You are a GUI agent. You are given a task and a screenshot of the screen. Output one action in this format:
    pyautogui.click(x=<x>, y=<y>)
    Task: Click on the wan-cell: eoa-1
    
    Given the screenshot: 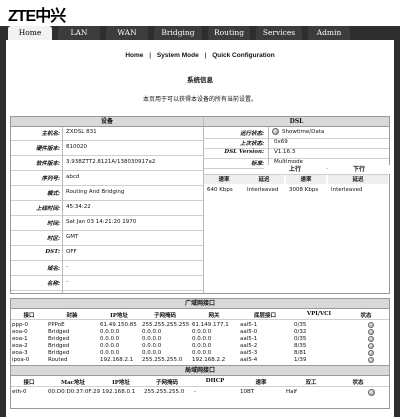 What is the action you would take?
    pyautogui.click(x=20, y=339)
    